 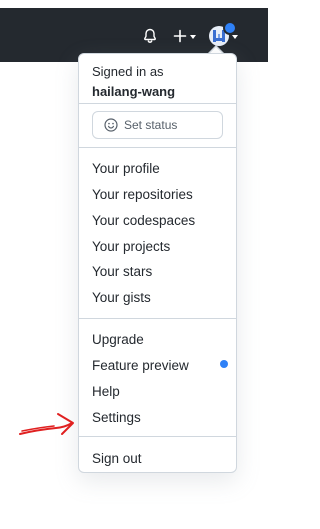 What do you see at coordinates (126, 169) in the screenshot?
I see `menu-item-your-profile: Your profile` at bounding box center [126, 169].